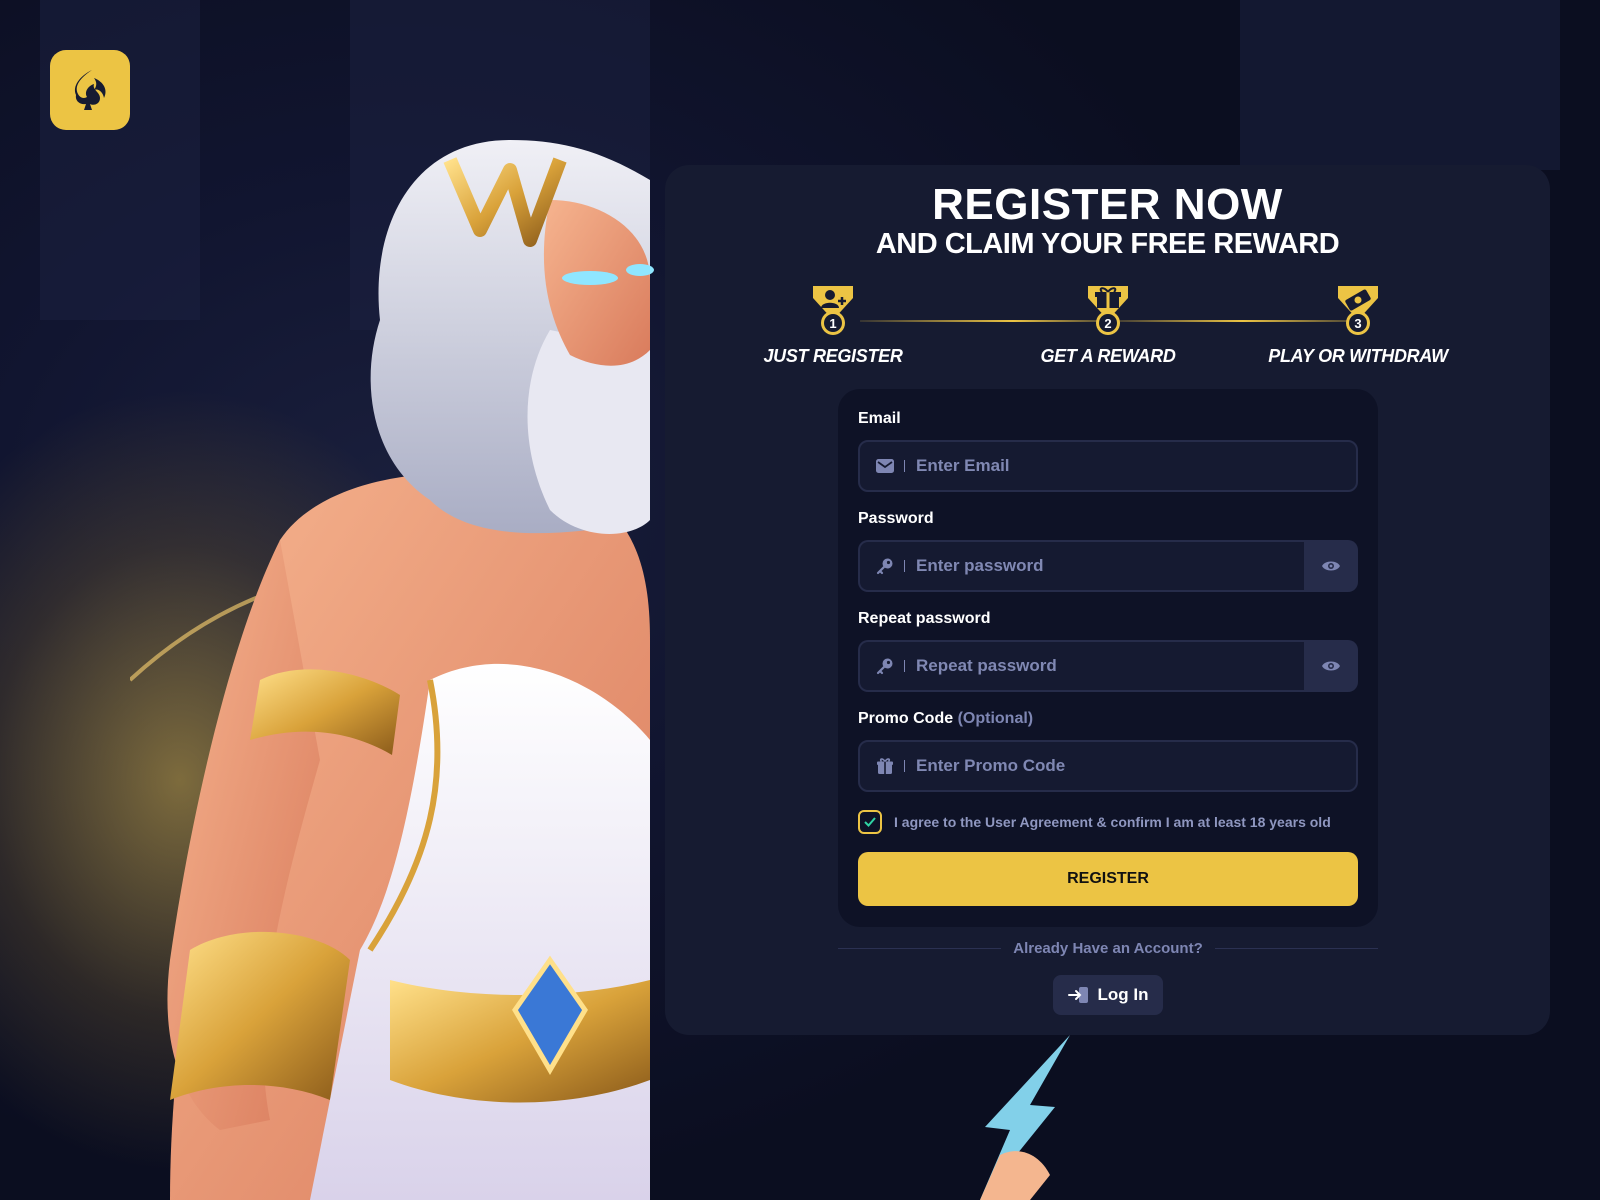  What do you see at coordinates (885, 766) in the screenshot?
I see `gift-icon` at bounding box center [885, 766].